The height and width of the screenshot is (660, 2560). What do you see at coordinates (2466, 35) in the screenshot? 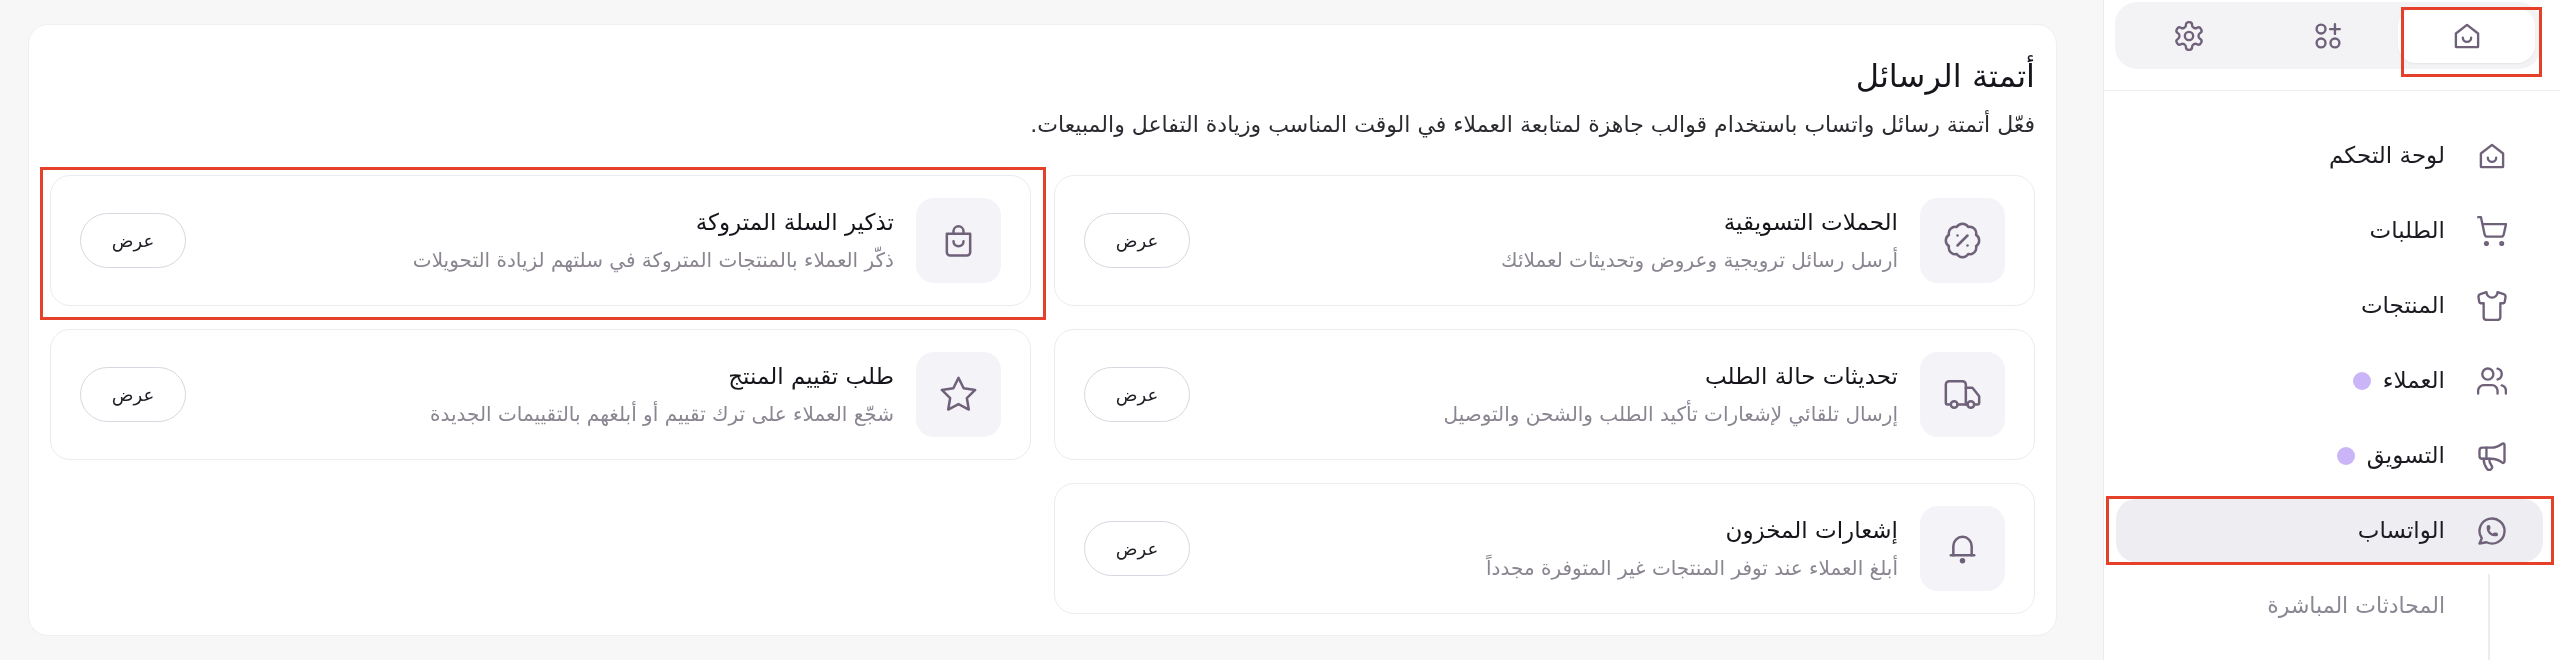
I see `tab` at bounding box center [2466, 35].